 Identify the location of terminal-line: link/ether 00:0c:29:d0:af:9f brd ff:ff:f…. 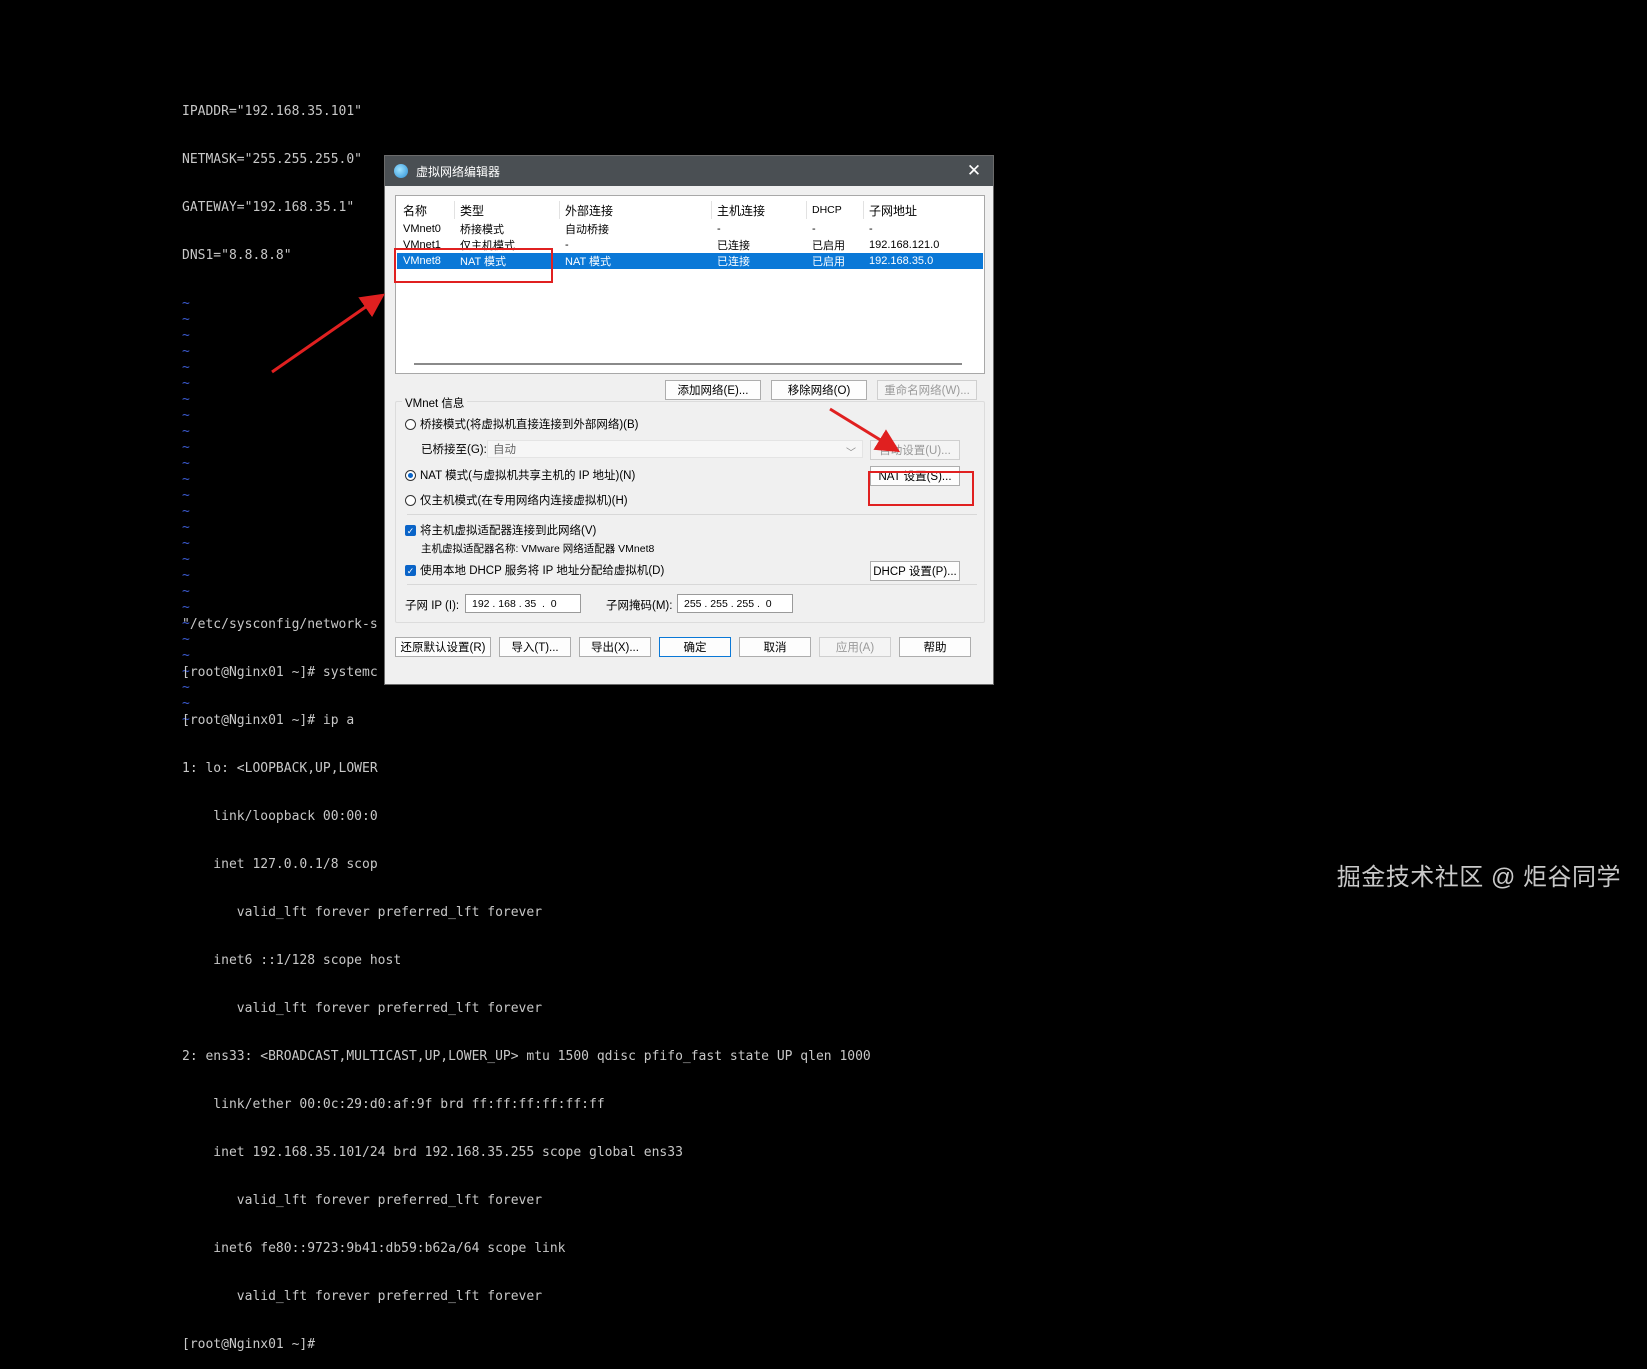
(393, 1104).